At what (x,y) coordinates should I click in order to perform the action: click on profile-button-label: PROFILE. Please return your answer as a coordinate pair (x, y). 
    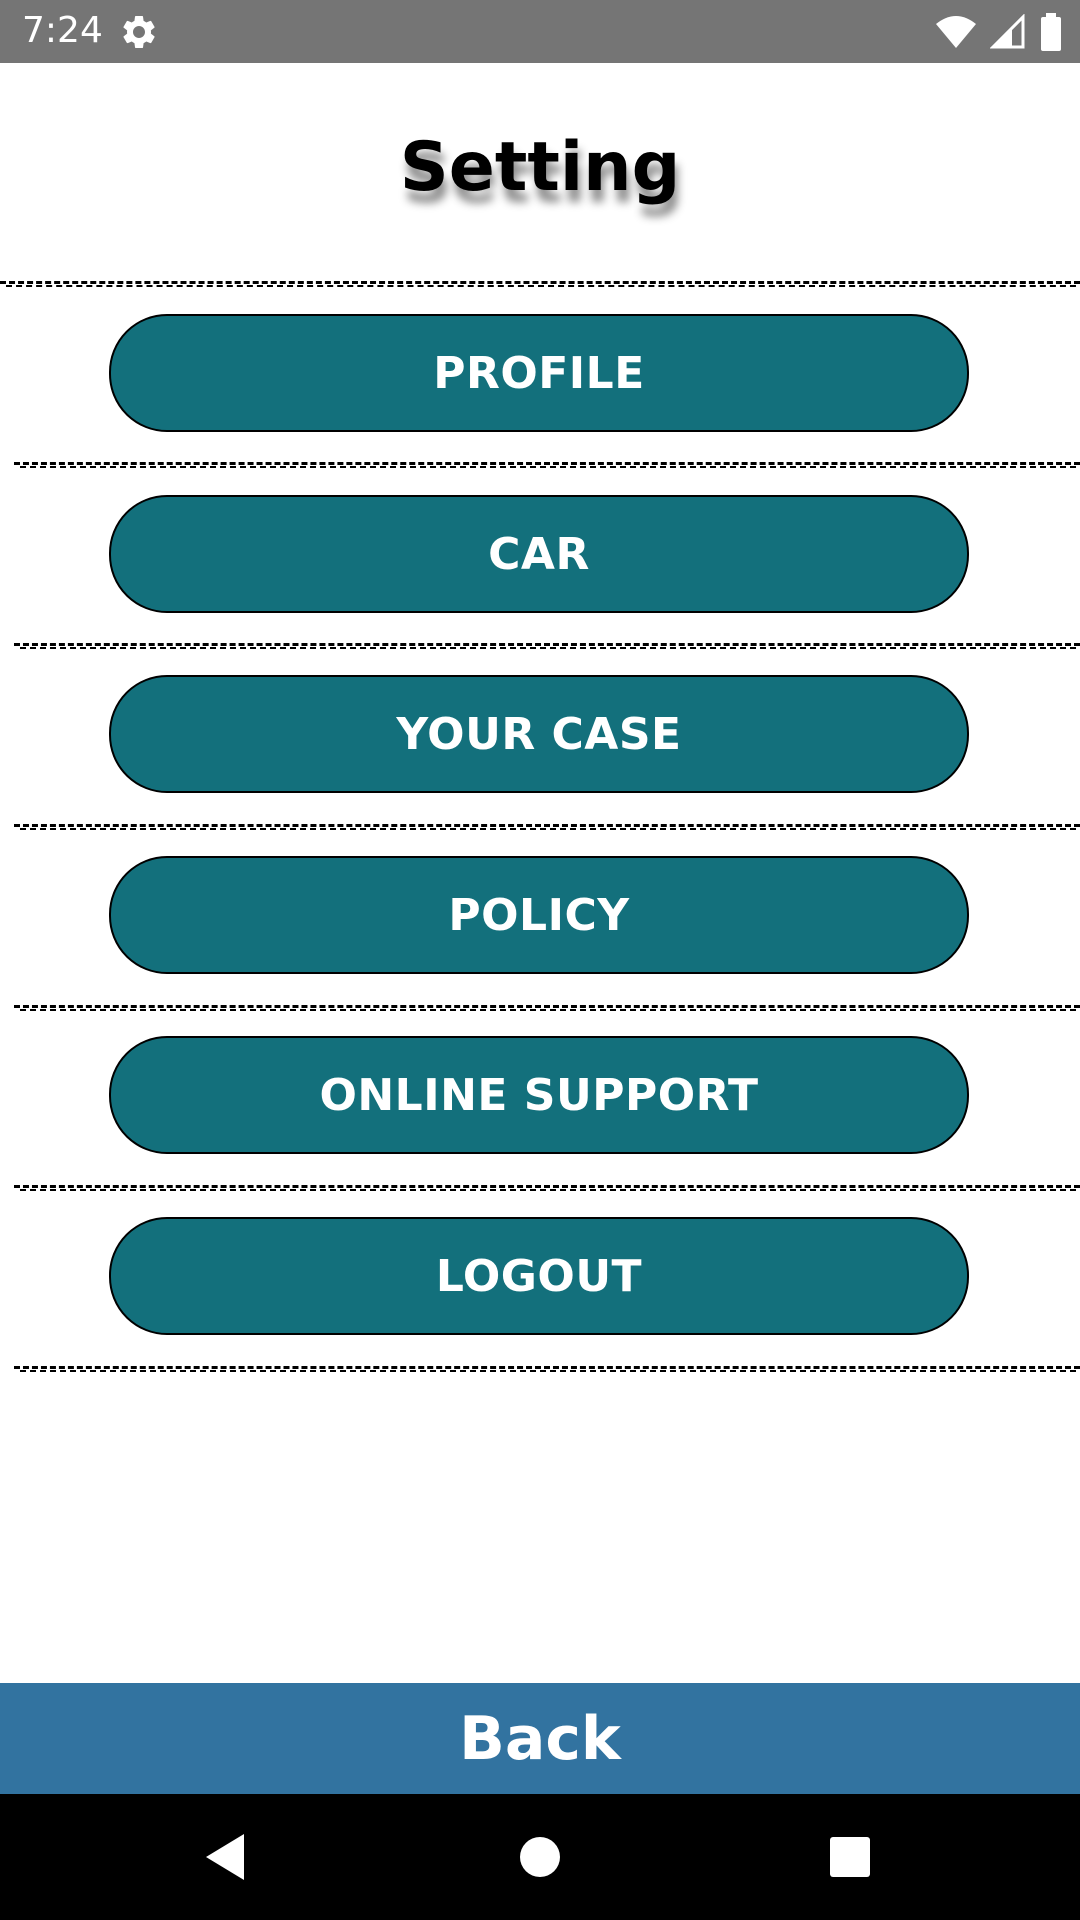
    Looking at the image, I should click on (539, 373).